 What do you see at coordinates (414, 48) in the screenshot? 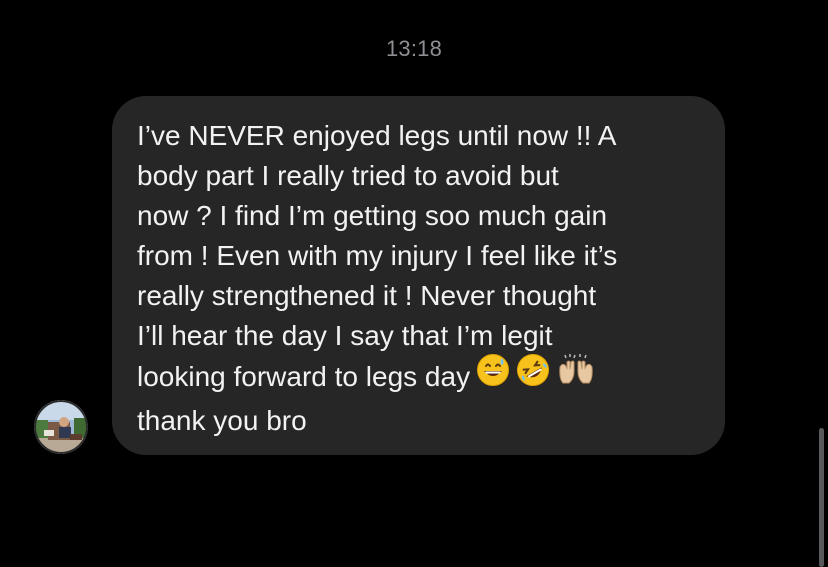
I see `message-timestamp: 13:18` at bounding box center [414, 48].